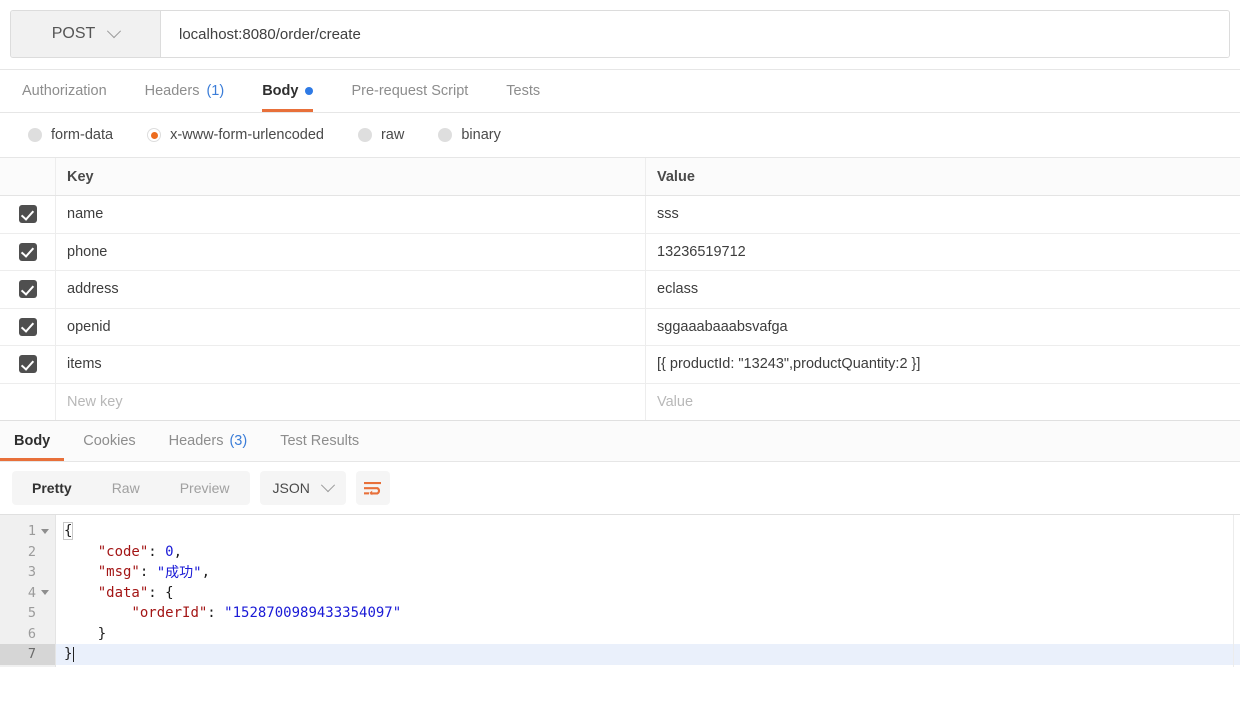  Describe the element at coordinates (196, 441) in the screenshot. I see `response-tab-headers-label: Headers` at that location.